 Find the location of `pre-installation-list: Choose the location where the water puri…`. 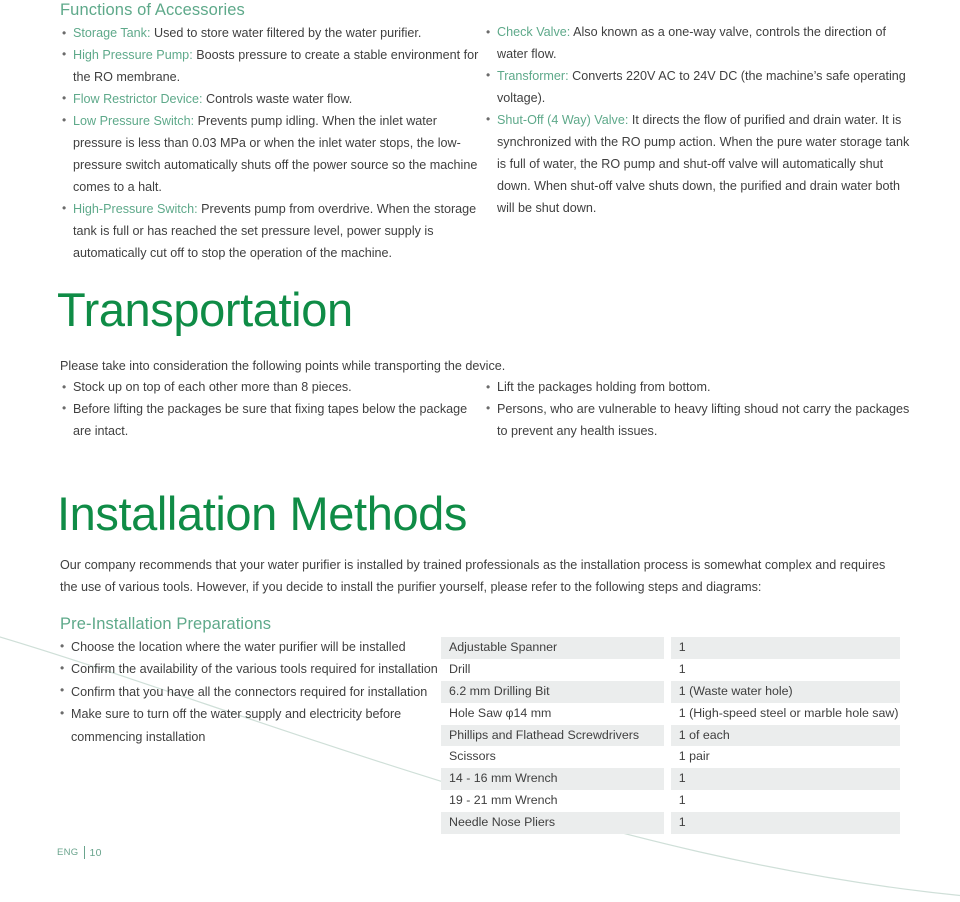

pre-installation-list: Choose the location where the water puri… is located at coordinates (250, 691).